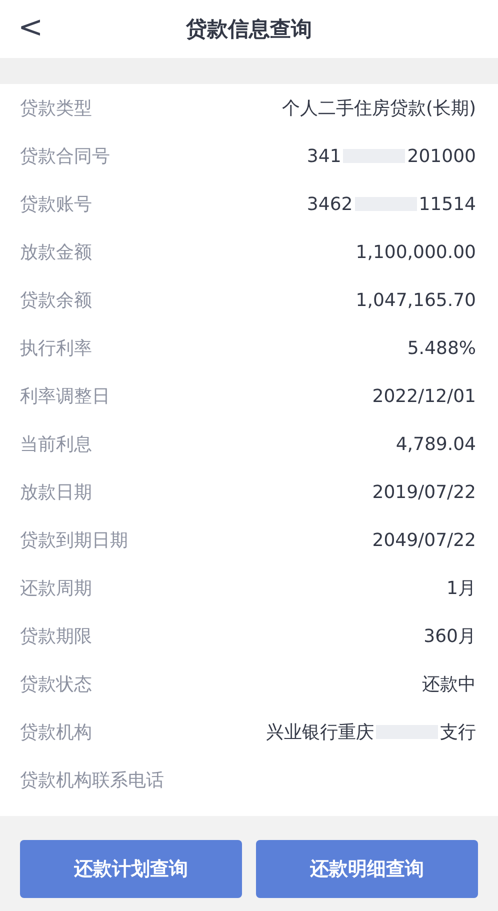 This screenshot has width=498, height=911. What do you see at coordinates (424, 492) in the screenshot?
I see `field-value: 2019/07/22` at bounding box center [424, 492].